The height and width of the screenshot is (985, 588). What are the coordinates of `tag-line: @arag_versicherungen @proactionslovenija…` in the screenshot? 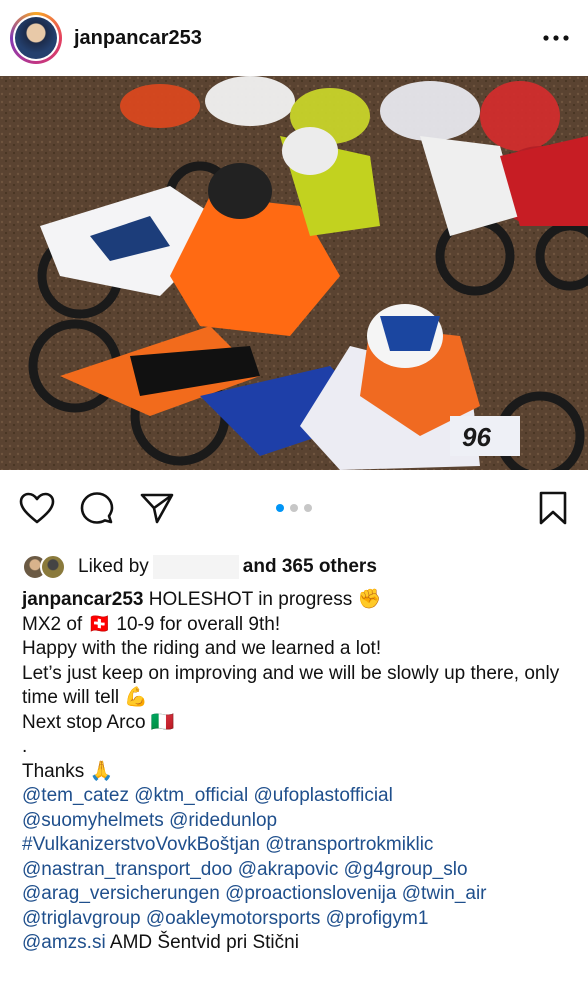 It's located at (294, 894).